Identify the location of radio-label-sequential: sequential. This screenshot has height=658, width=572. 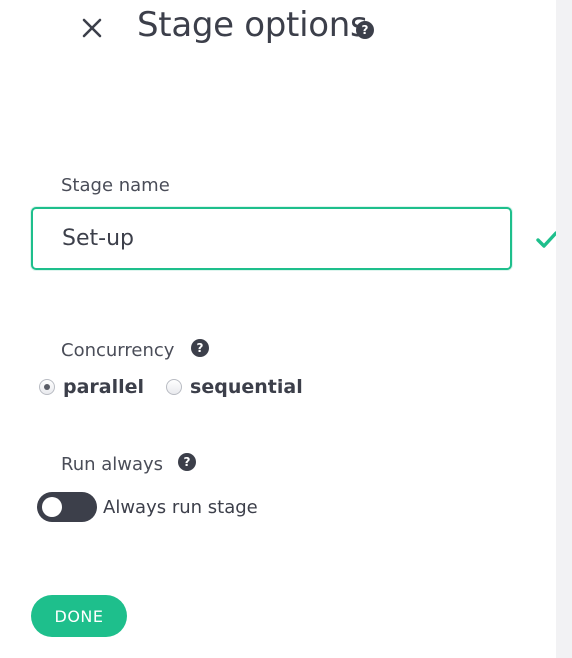
(246, 387).